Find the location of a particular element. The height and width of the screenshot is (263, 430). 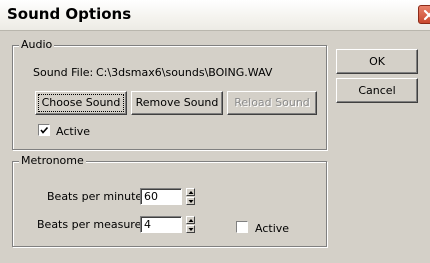

beats-per-measure-value: 4 is located at coordinates (147, 224).